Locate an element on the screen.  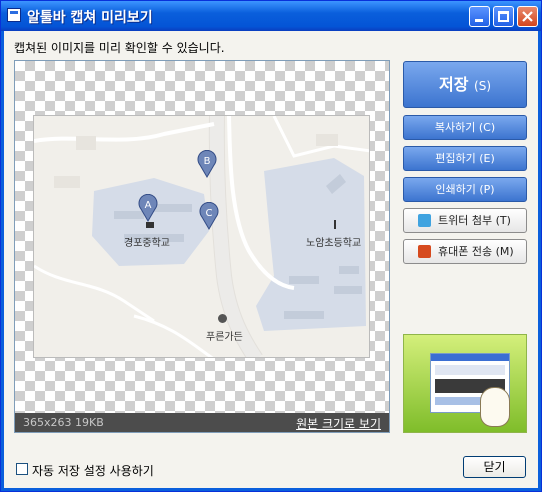
flag-icon is located at coordinates (338, 224).